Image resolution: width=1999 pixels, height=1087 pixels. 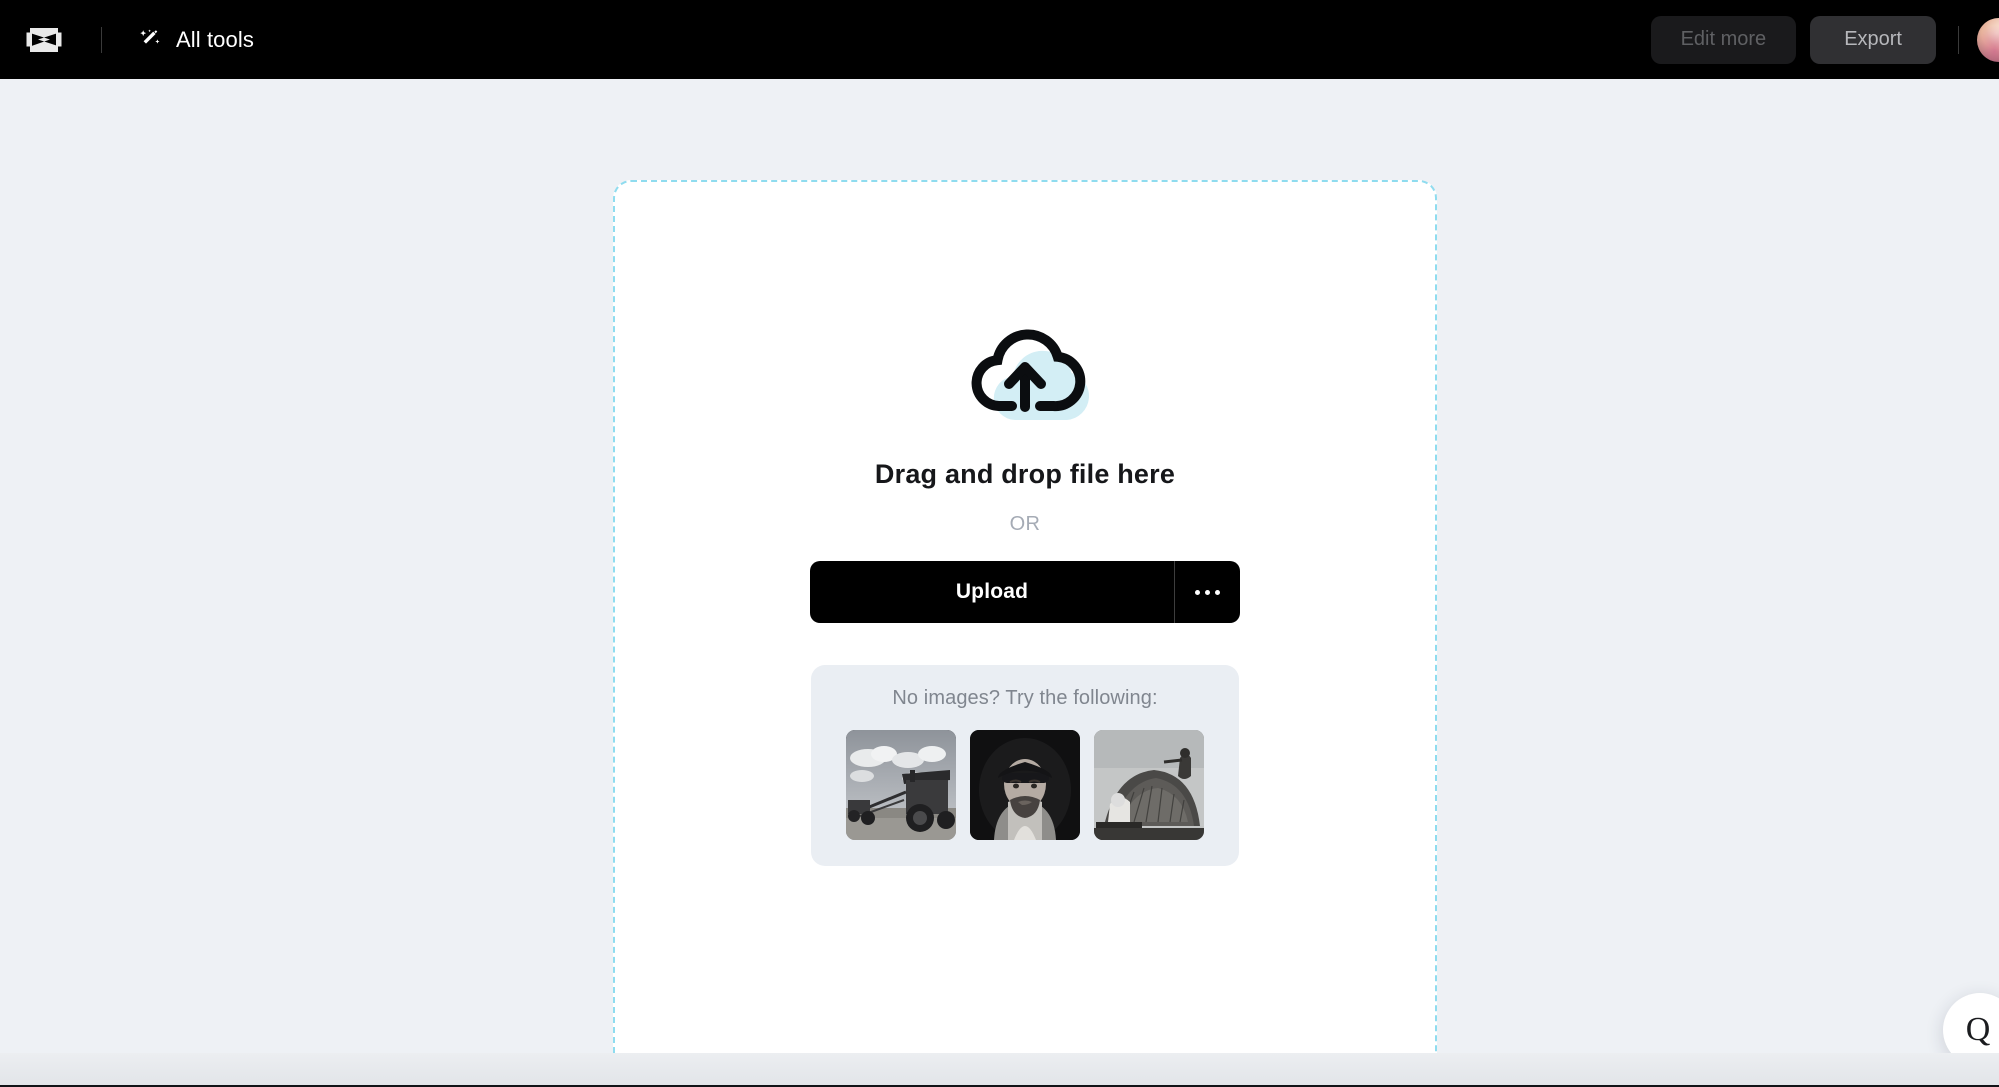 I want to click on ellipsis-icon, so click(x=1207, y=592).